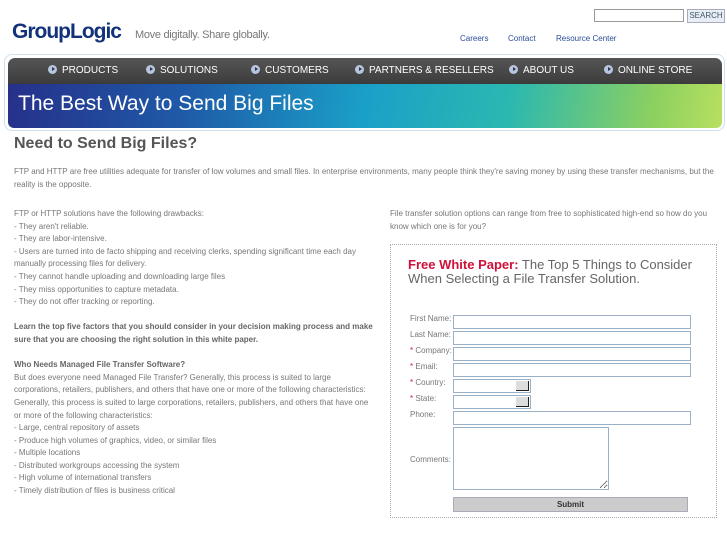 The height and width of the screenshot is (545, 727). I want to click on phone-label: Phone:, so click(422, 414).